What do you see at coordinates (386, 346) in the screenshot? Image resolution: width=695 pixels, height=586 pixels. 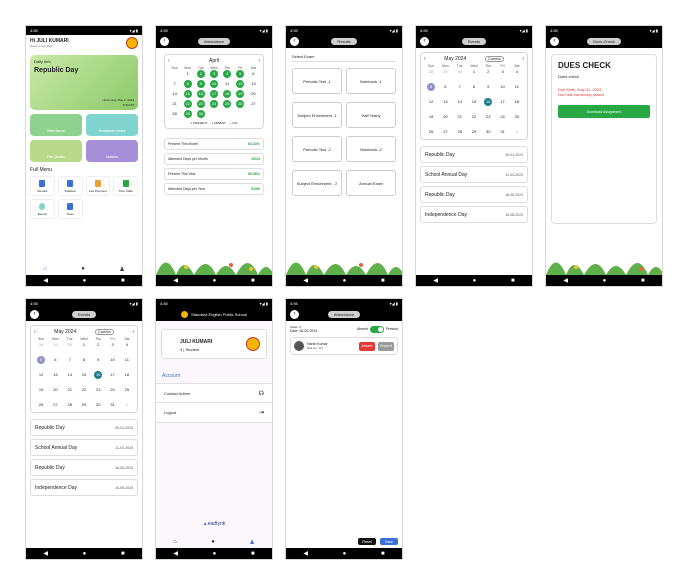 I see `present-button: Present` at bounding box center [386, 346].